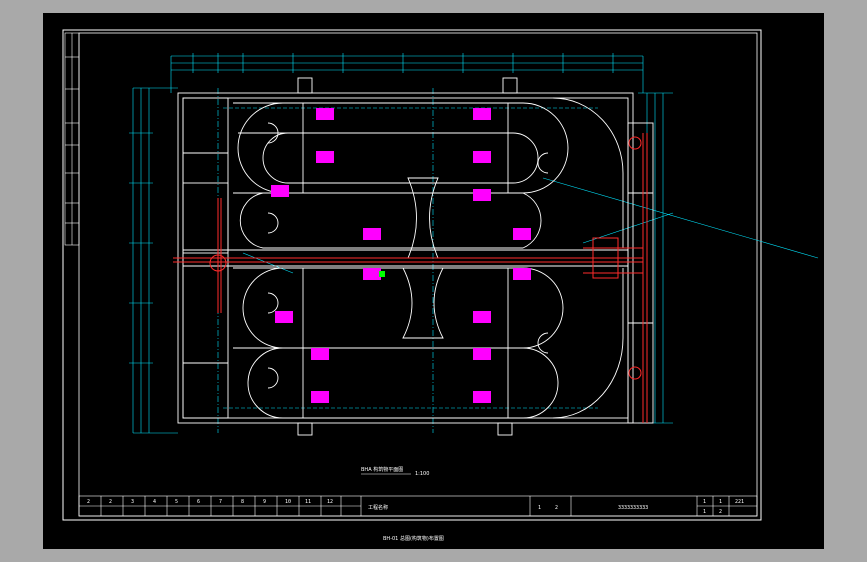 This screenshot has height=562, width=867. What do you see at coordinates (413, 538) in the screenshot?
I see `drawing-caption: BH-01 总图(构筑物)布置图` at bounding box center [413, 538].